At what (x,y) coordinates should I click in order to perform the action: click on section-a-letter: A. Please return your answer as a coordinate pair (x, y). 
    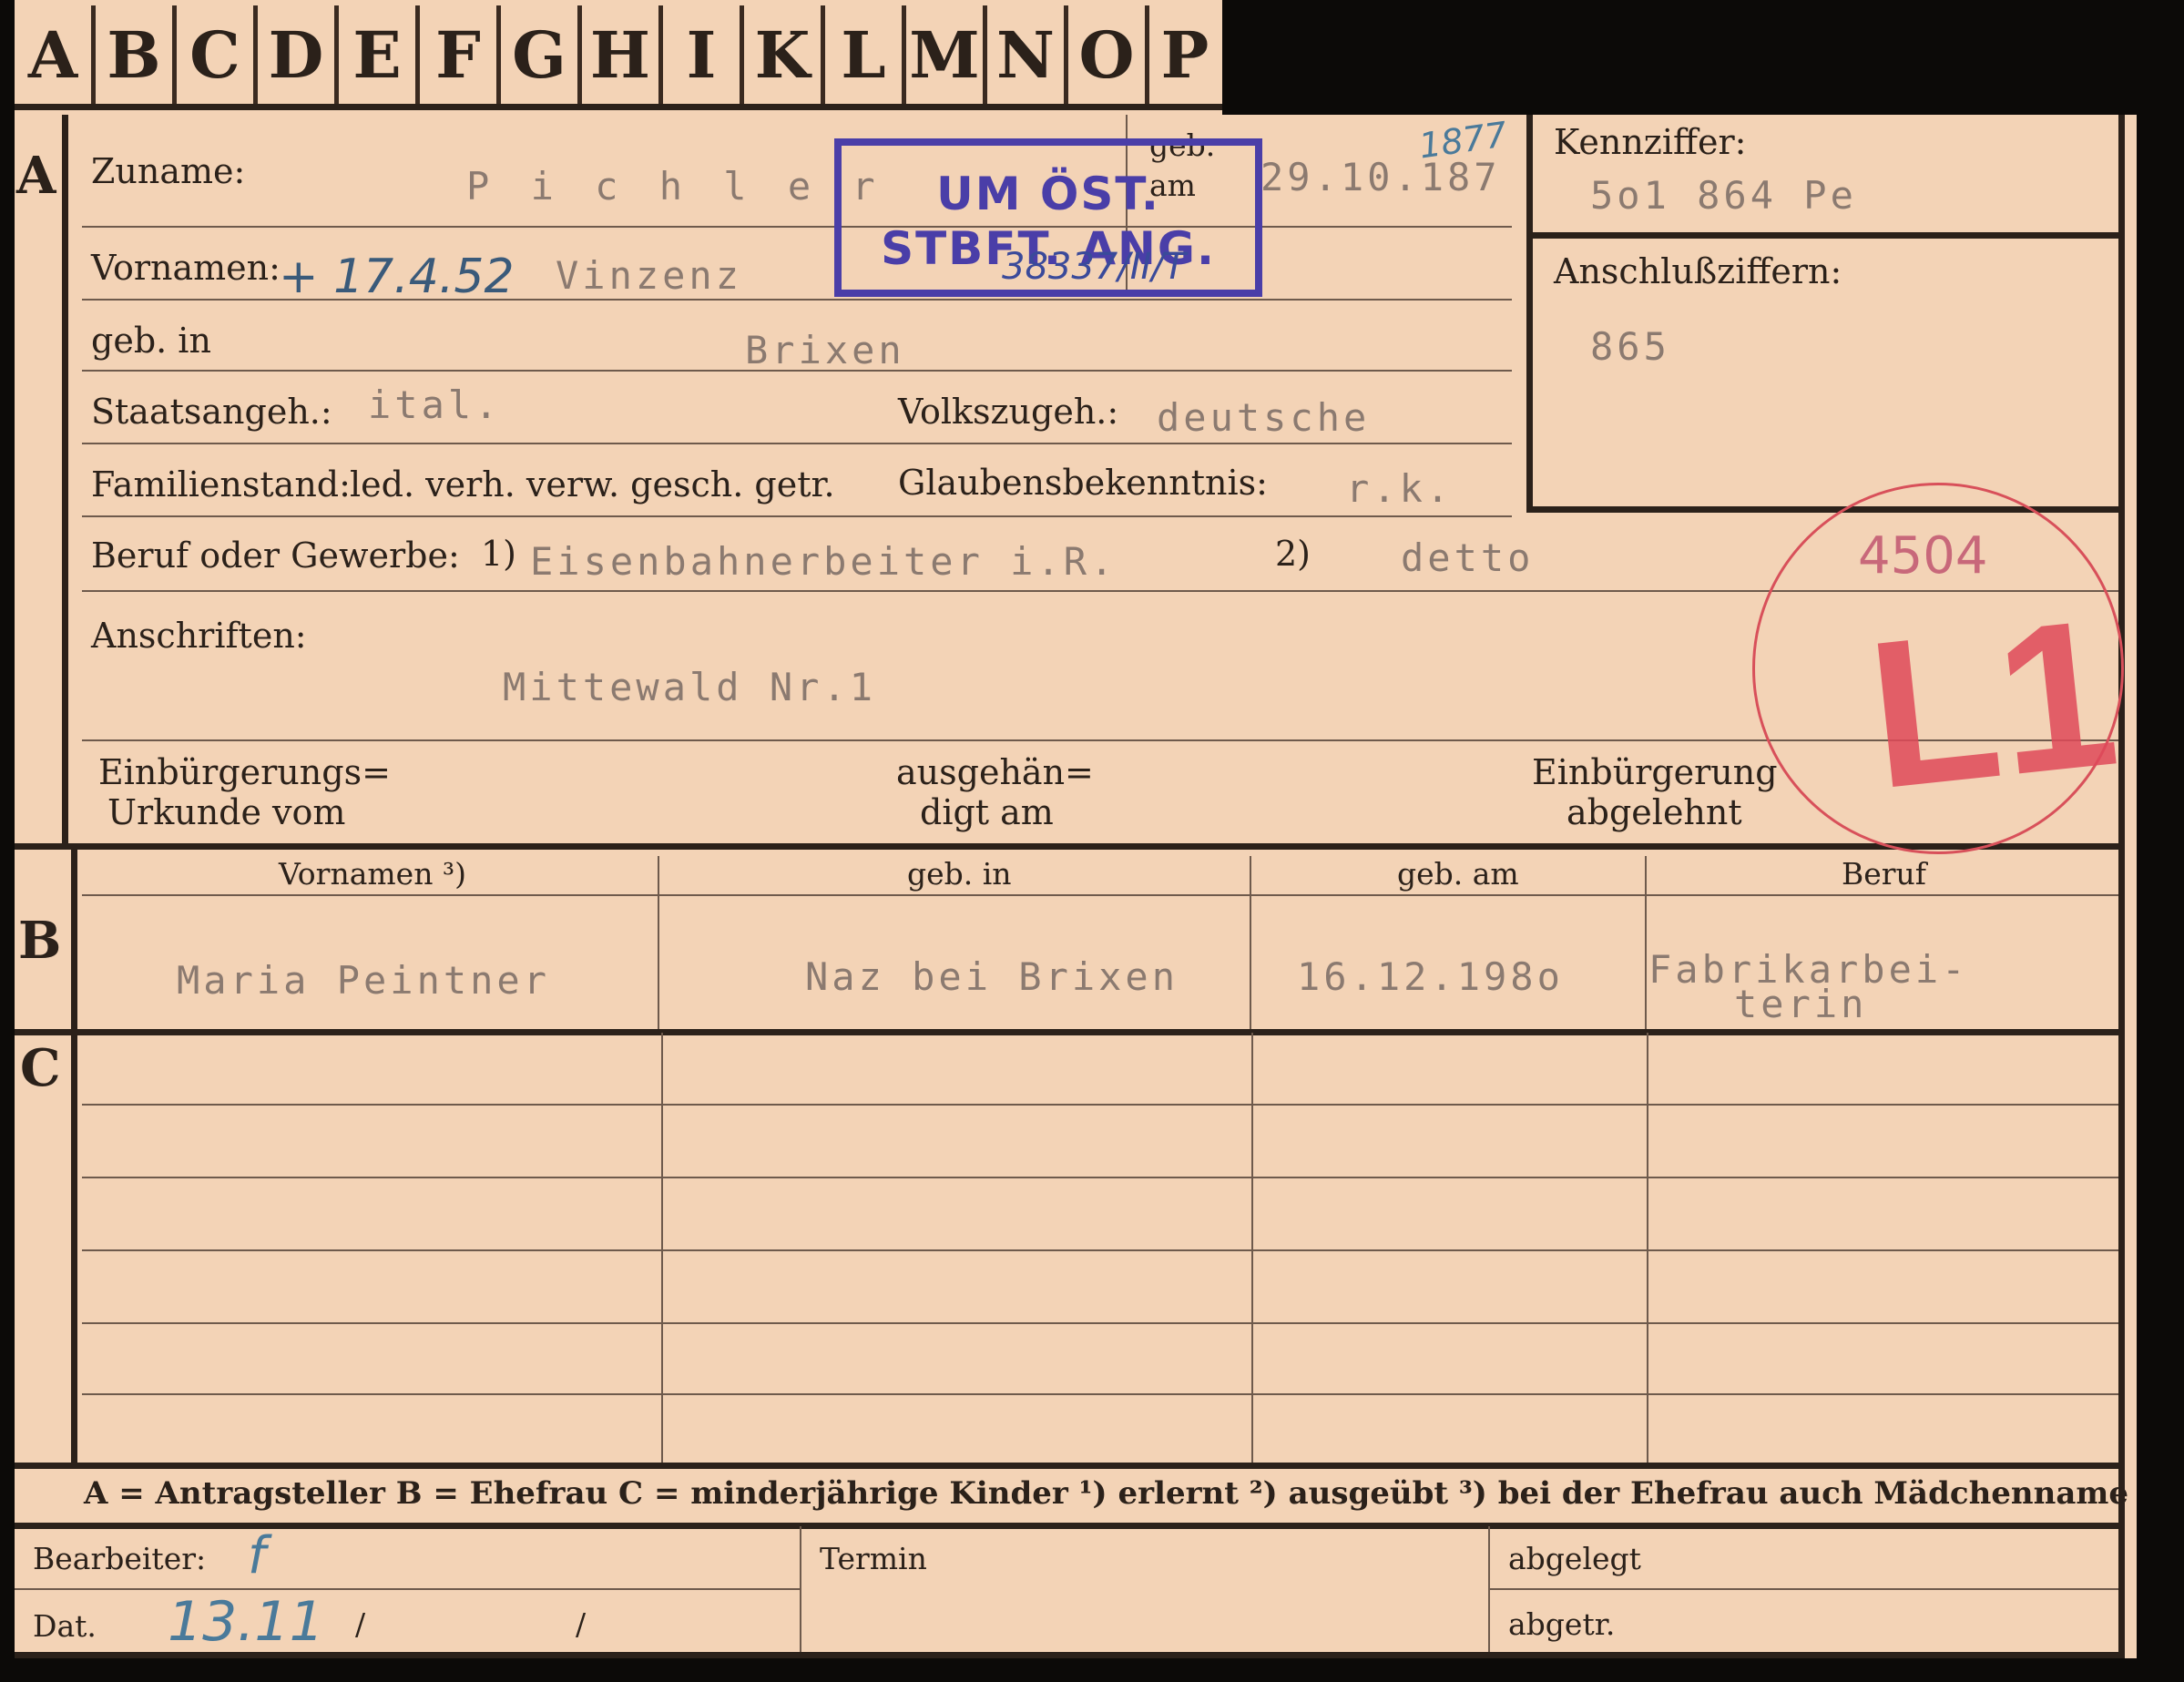
    Looking at the image, I should click on (36, 176).